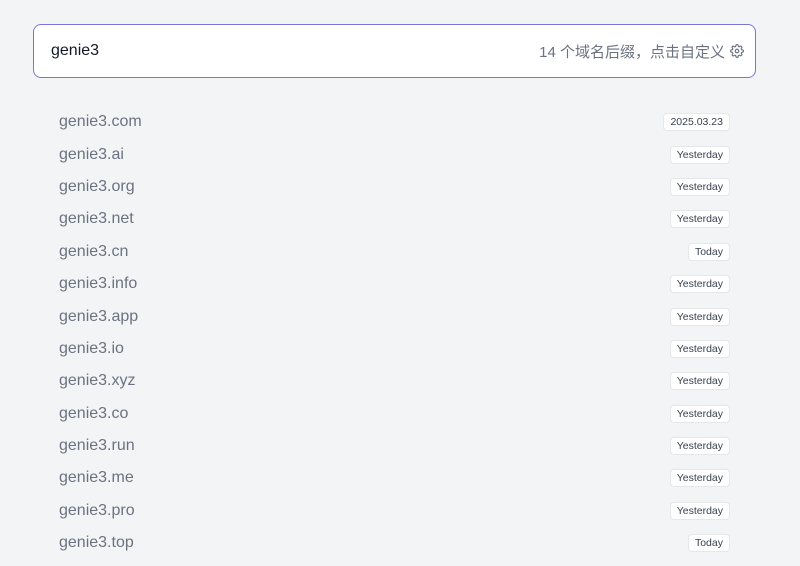 This screenshot has width=800, height=566. Describe the element at coordinates (94, 413) in the screenshot. I see `domain-name: genie3.co` at that location.